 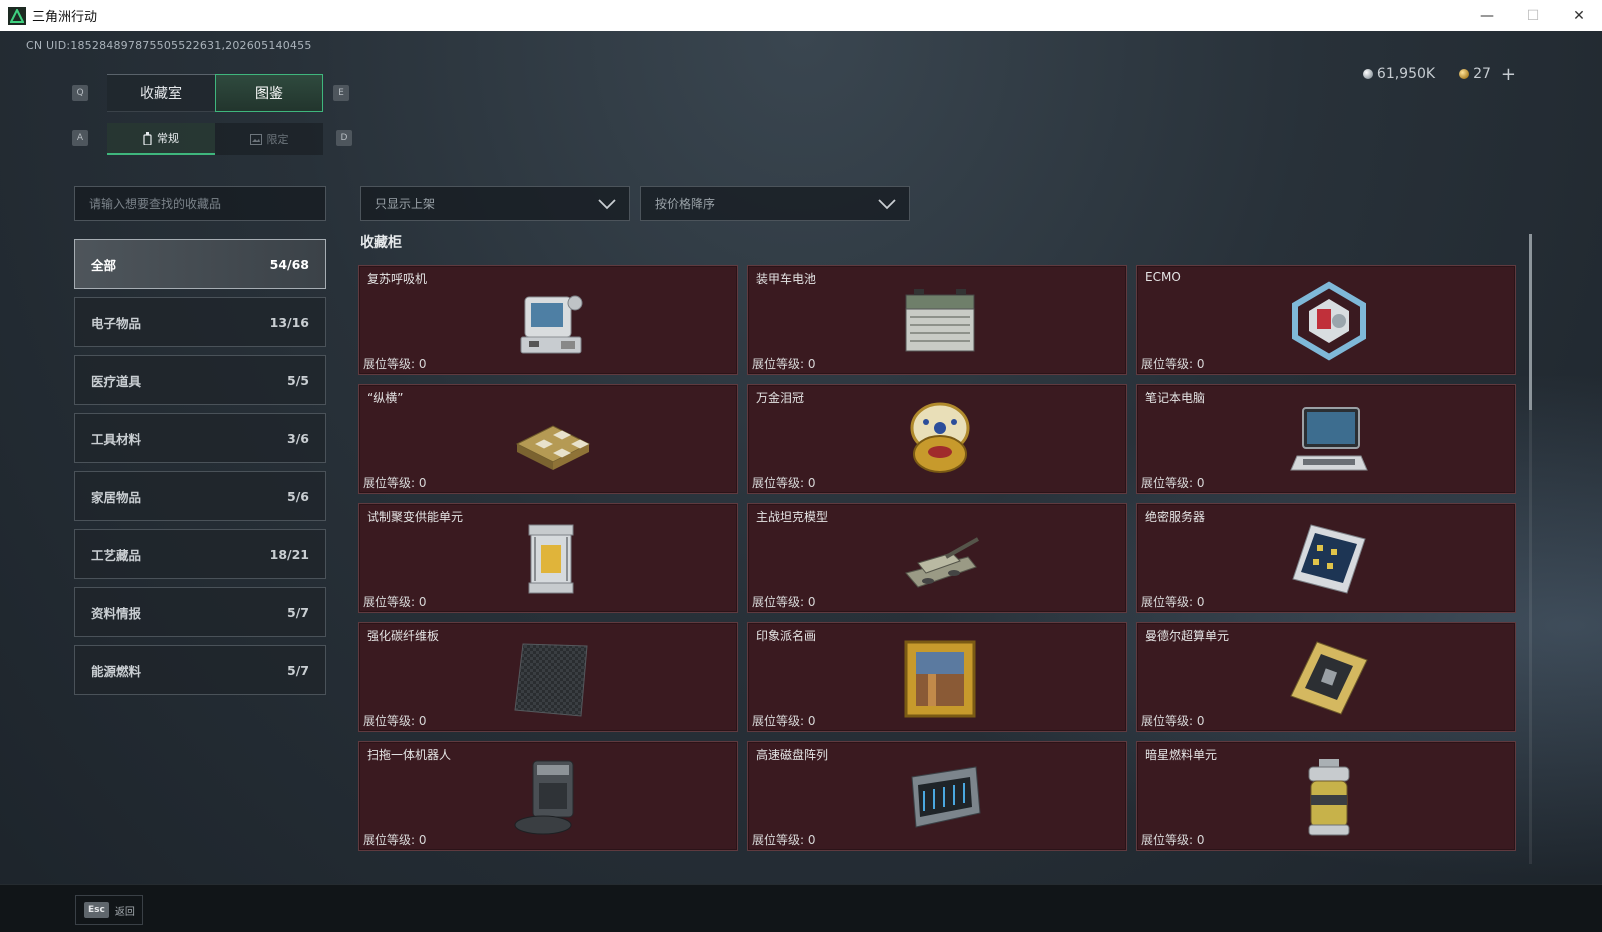 I want to click on server-icon, so click(x=1329, y=559).